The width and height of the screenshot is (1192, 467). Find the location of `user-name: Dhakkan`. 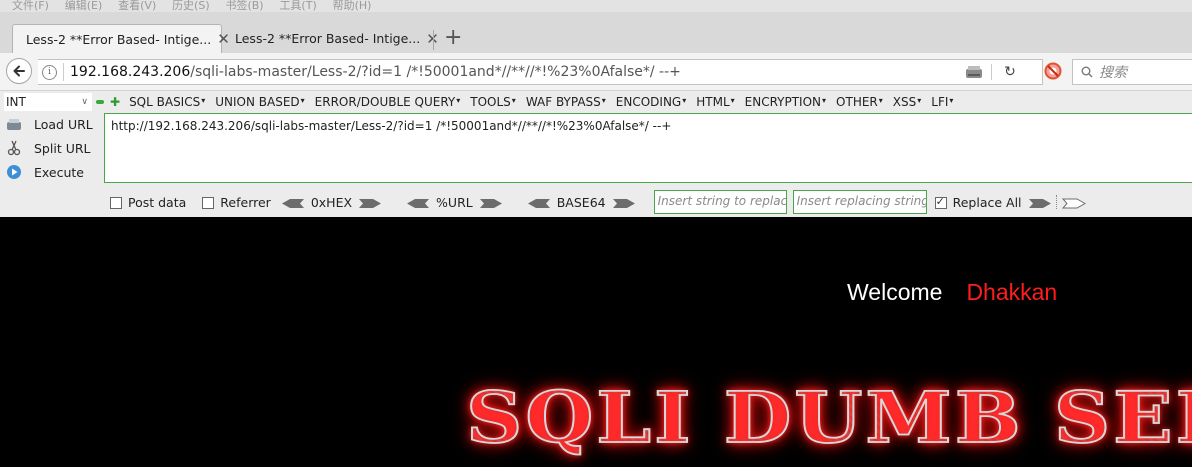

user-name: Dhakkan is located at coordinates (1012, 292).